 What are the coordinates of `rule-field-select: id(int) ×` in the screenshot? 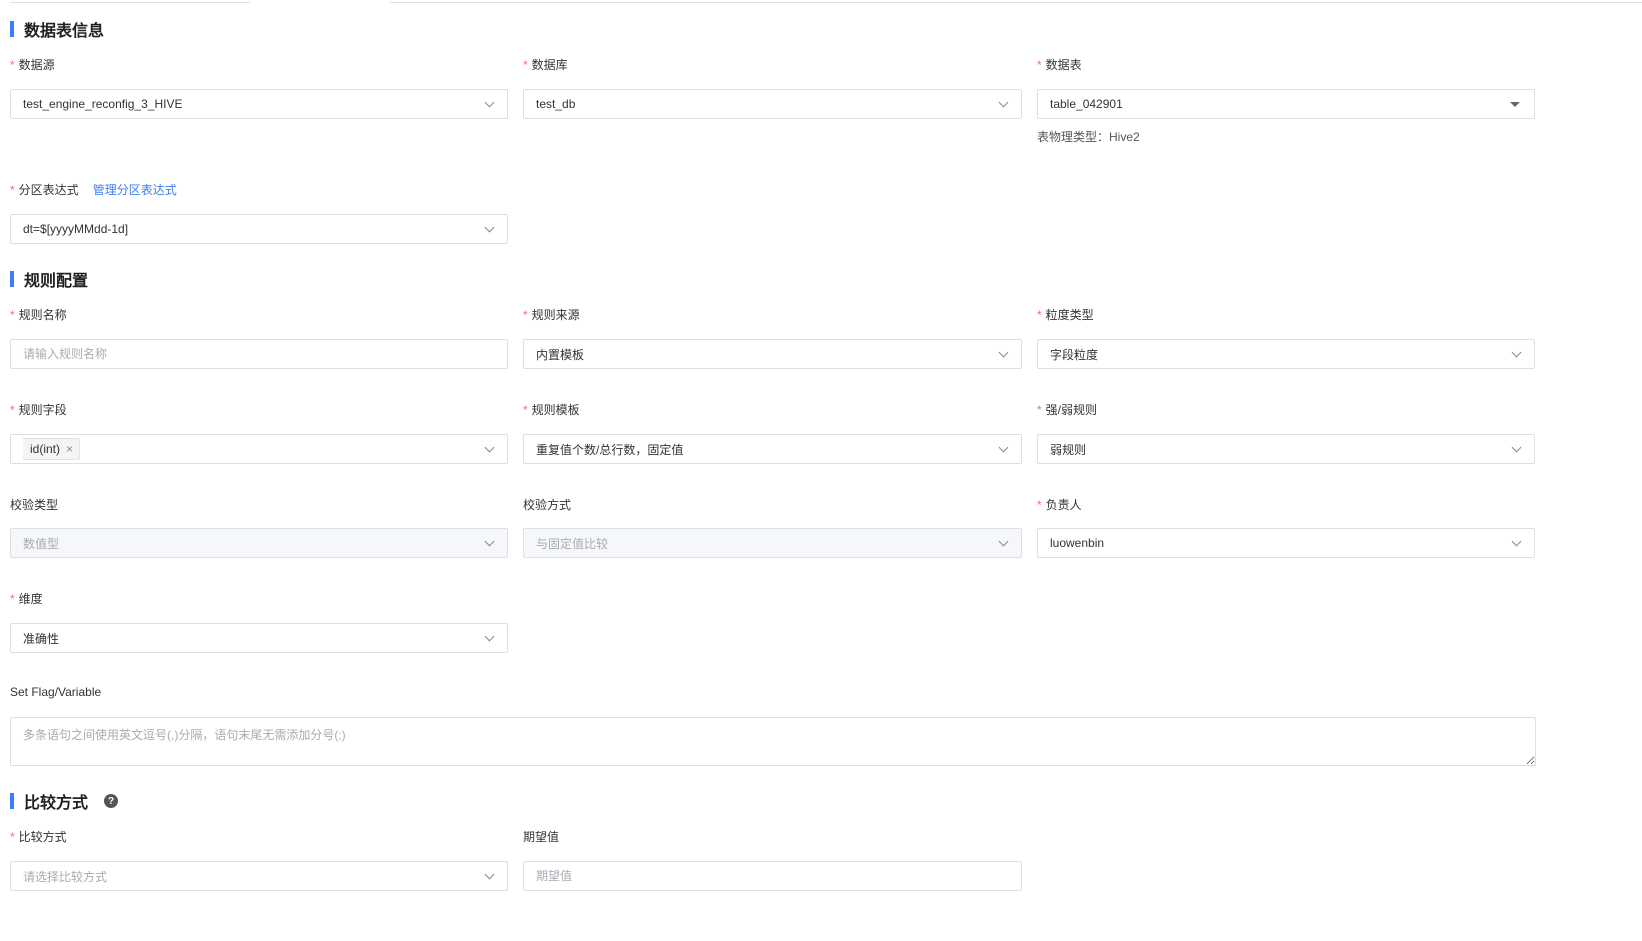 It's located at (259, 449).